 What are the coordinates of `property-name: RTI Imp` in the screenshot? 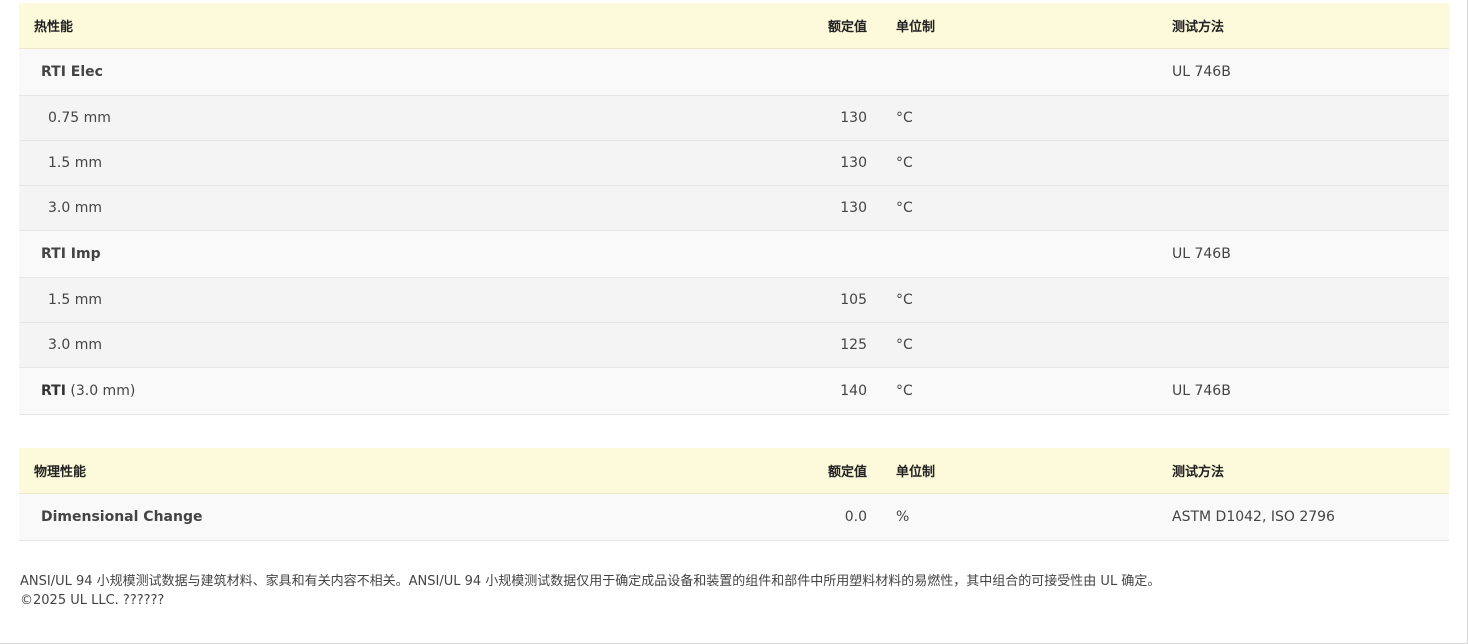 It's located at (401, 254).